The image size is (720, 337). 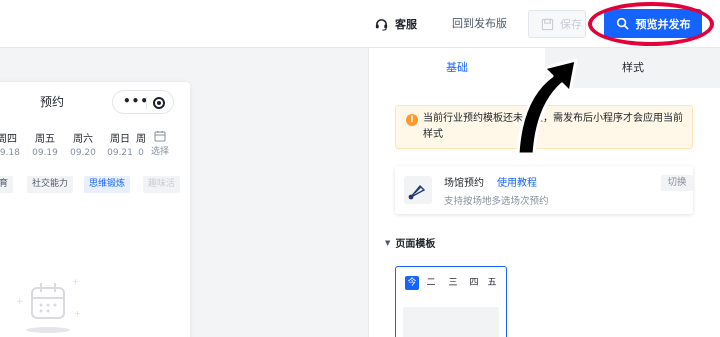 What do you see at coordinates (50, 184) in the screenshot?
I see `category-tag: 社交能力` at bounding box center [50, 184].